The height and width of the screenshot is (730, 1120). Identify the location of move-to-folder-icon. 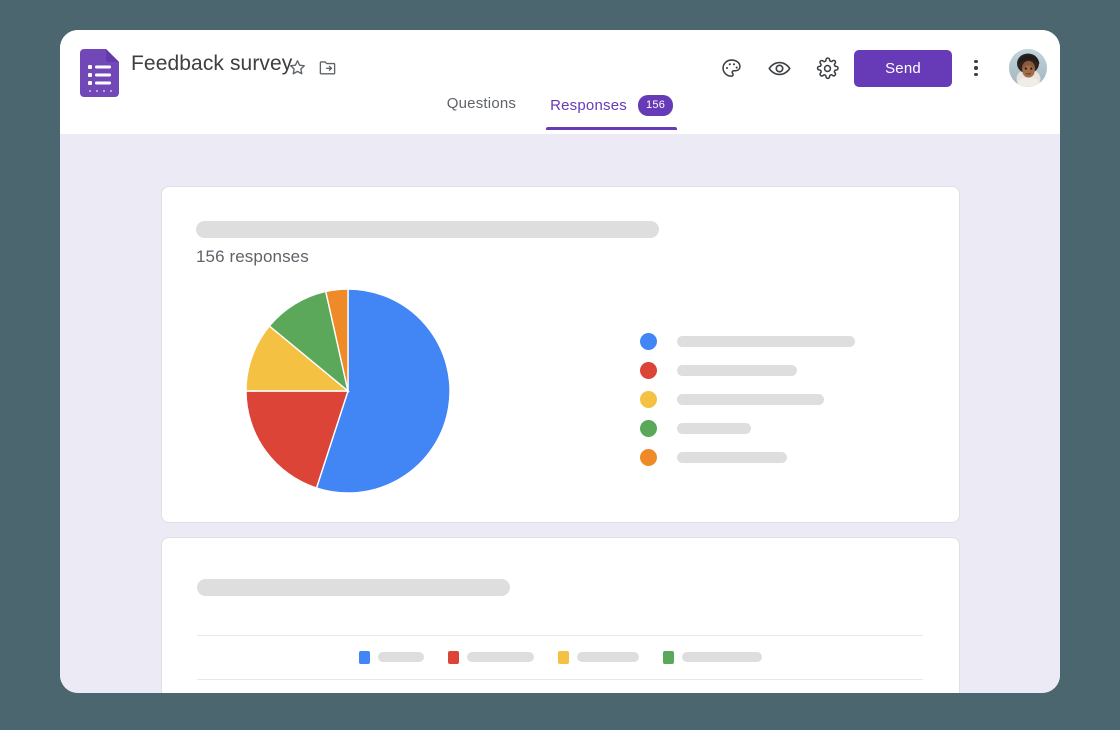
(327, 67).